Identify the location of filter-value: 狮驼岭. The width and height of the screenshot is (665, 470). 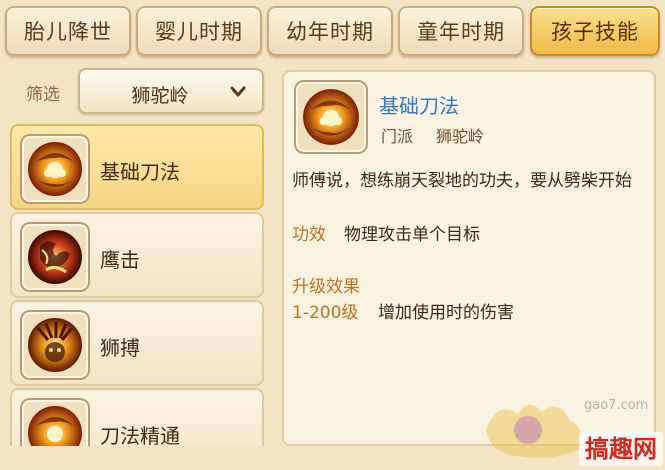
(160, 96).